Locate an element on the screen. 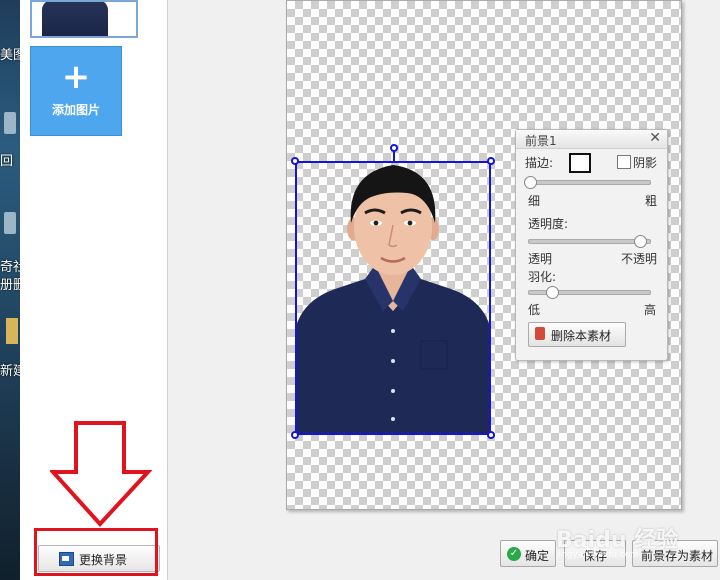  delete-material-label: 删除本素材 is located at coordinates (581, 336).